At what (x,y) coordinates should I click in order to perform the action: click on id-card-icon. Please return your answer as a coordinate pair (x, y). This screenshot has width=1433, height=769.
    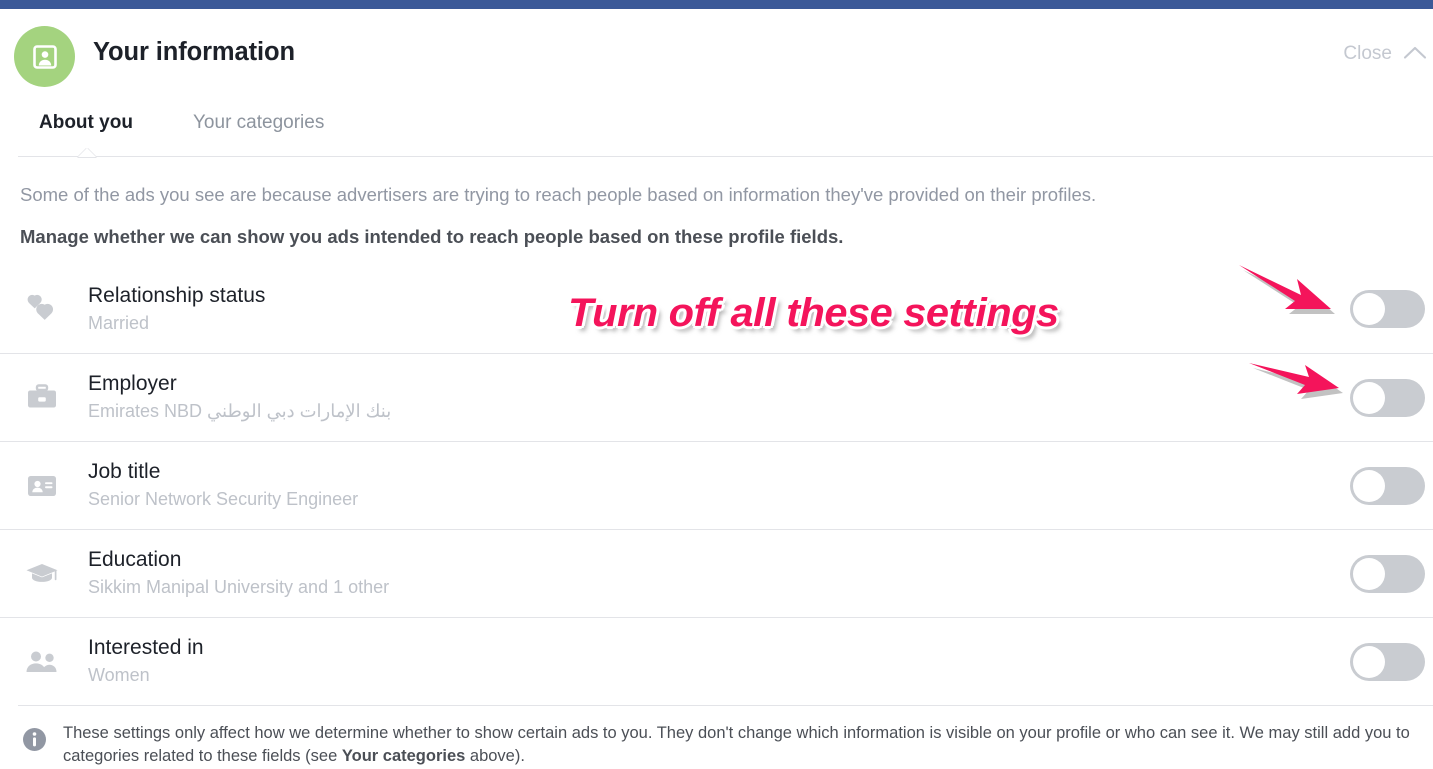
    Looking at the image, I should click on (42, 486).